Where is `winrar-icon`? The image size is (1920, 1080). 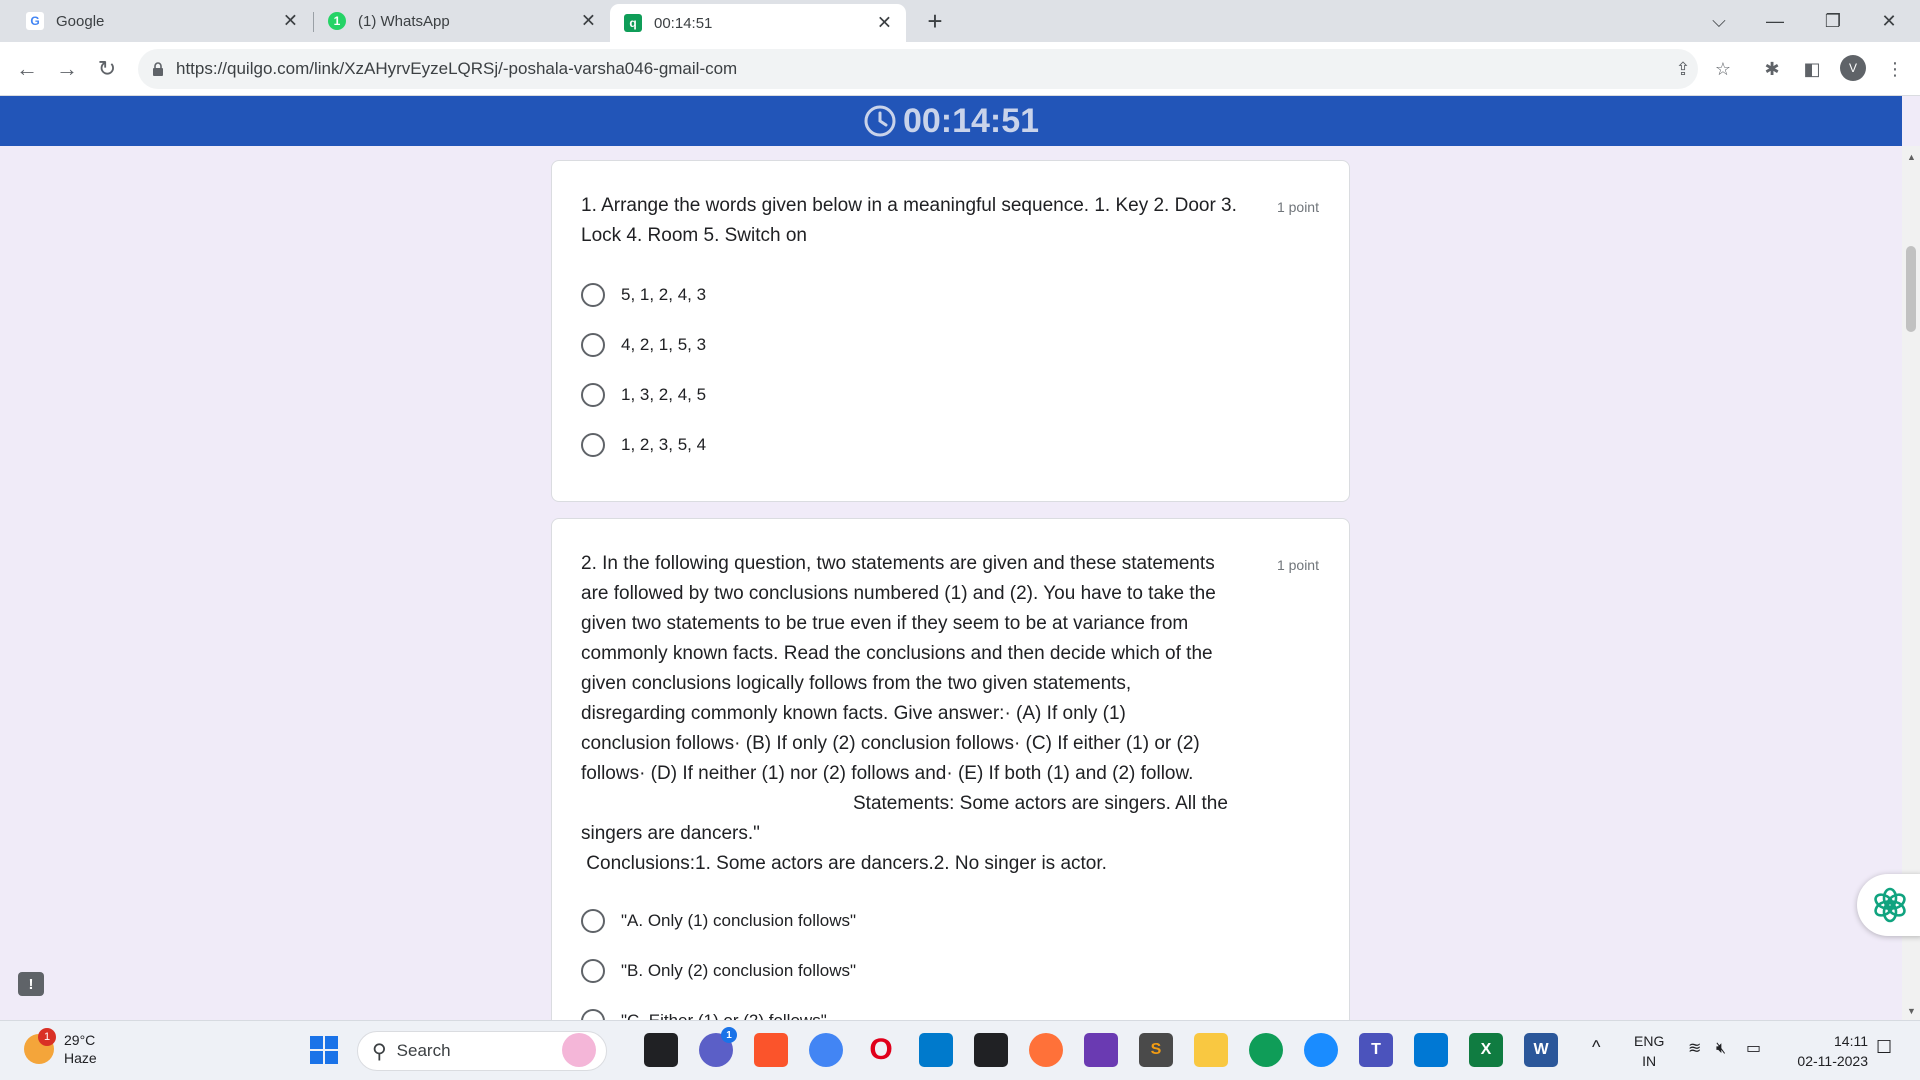 winrar-icon is located at coordinates (1101, 1050).